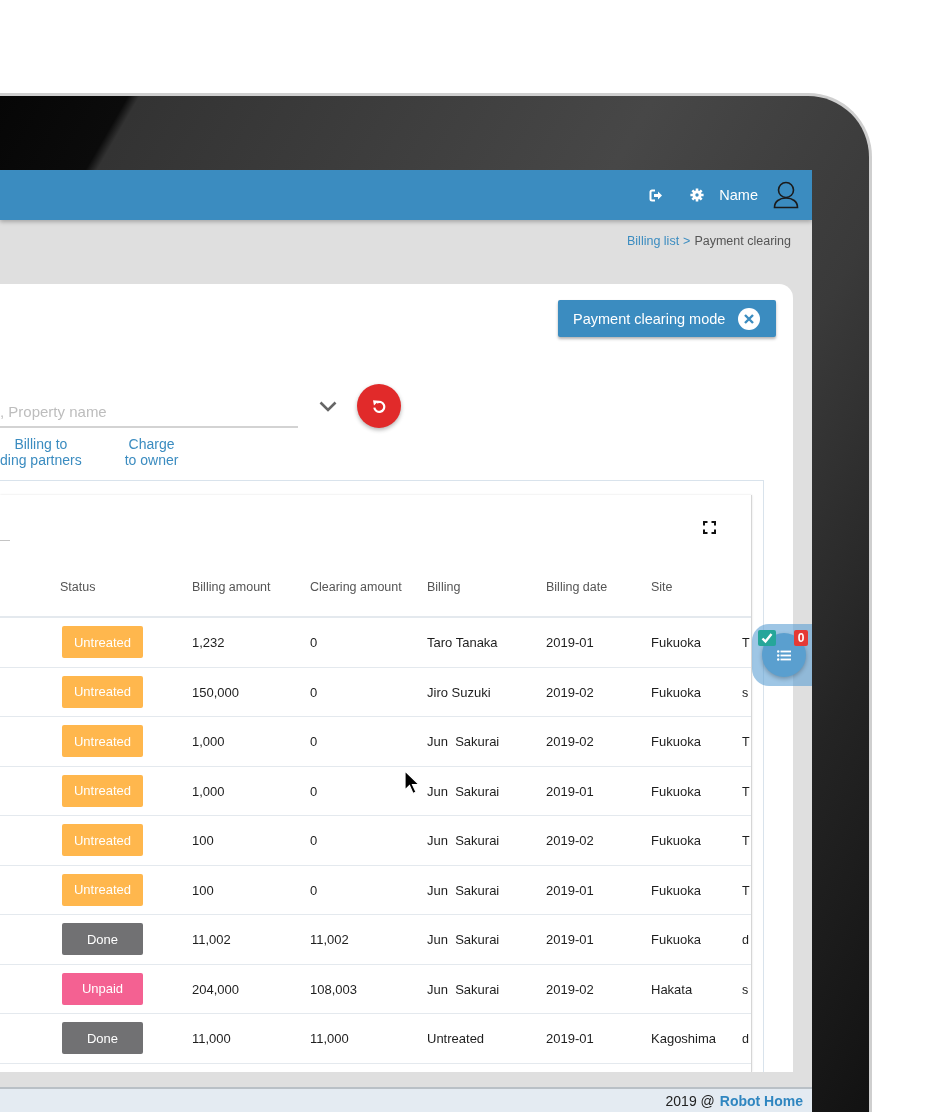 The image size is (940, 1112). What do you see at coordinates (684, 1039) in the screenshot?
I see `table-cell: Kagoshima` at bounding box center [684, 1039].